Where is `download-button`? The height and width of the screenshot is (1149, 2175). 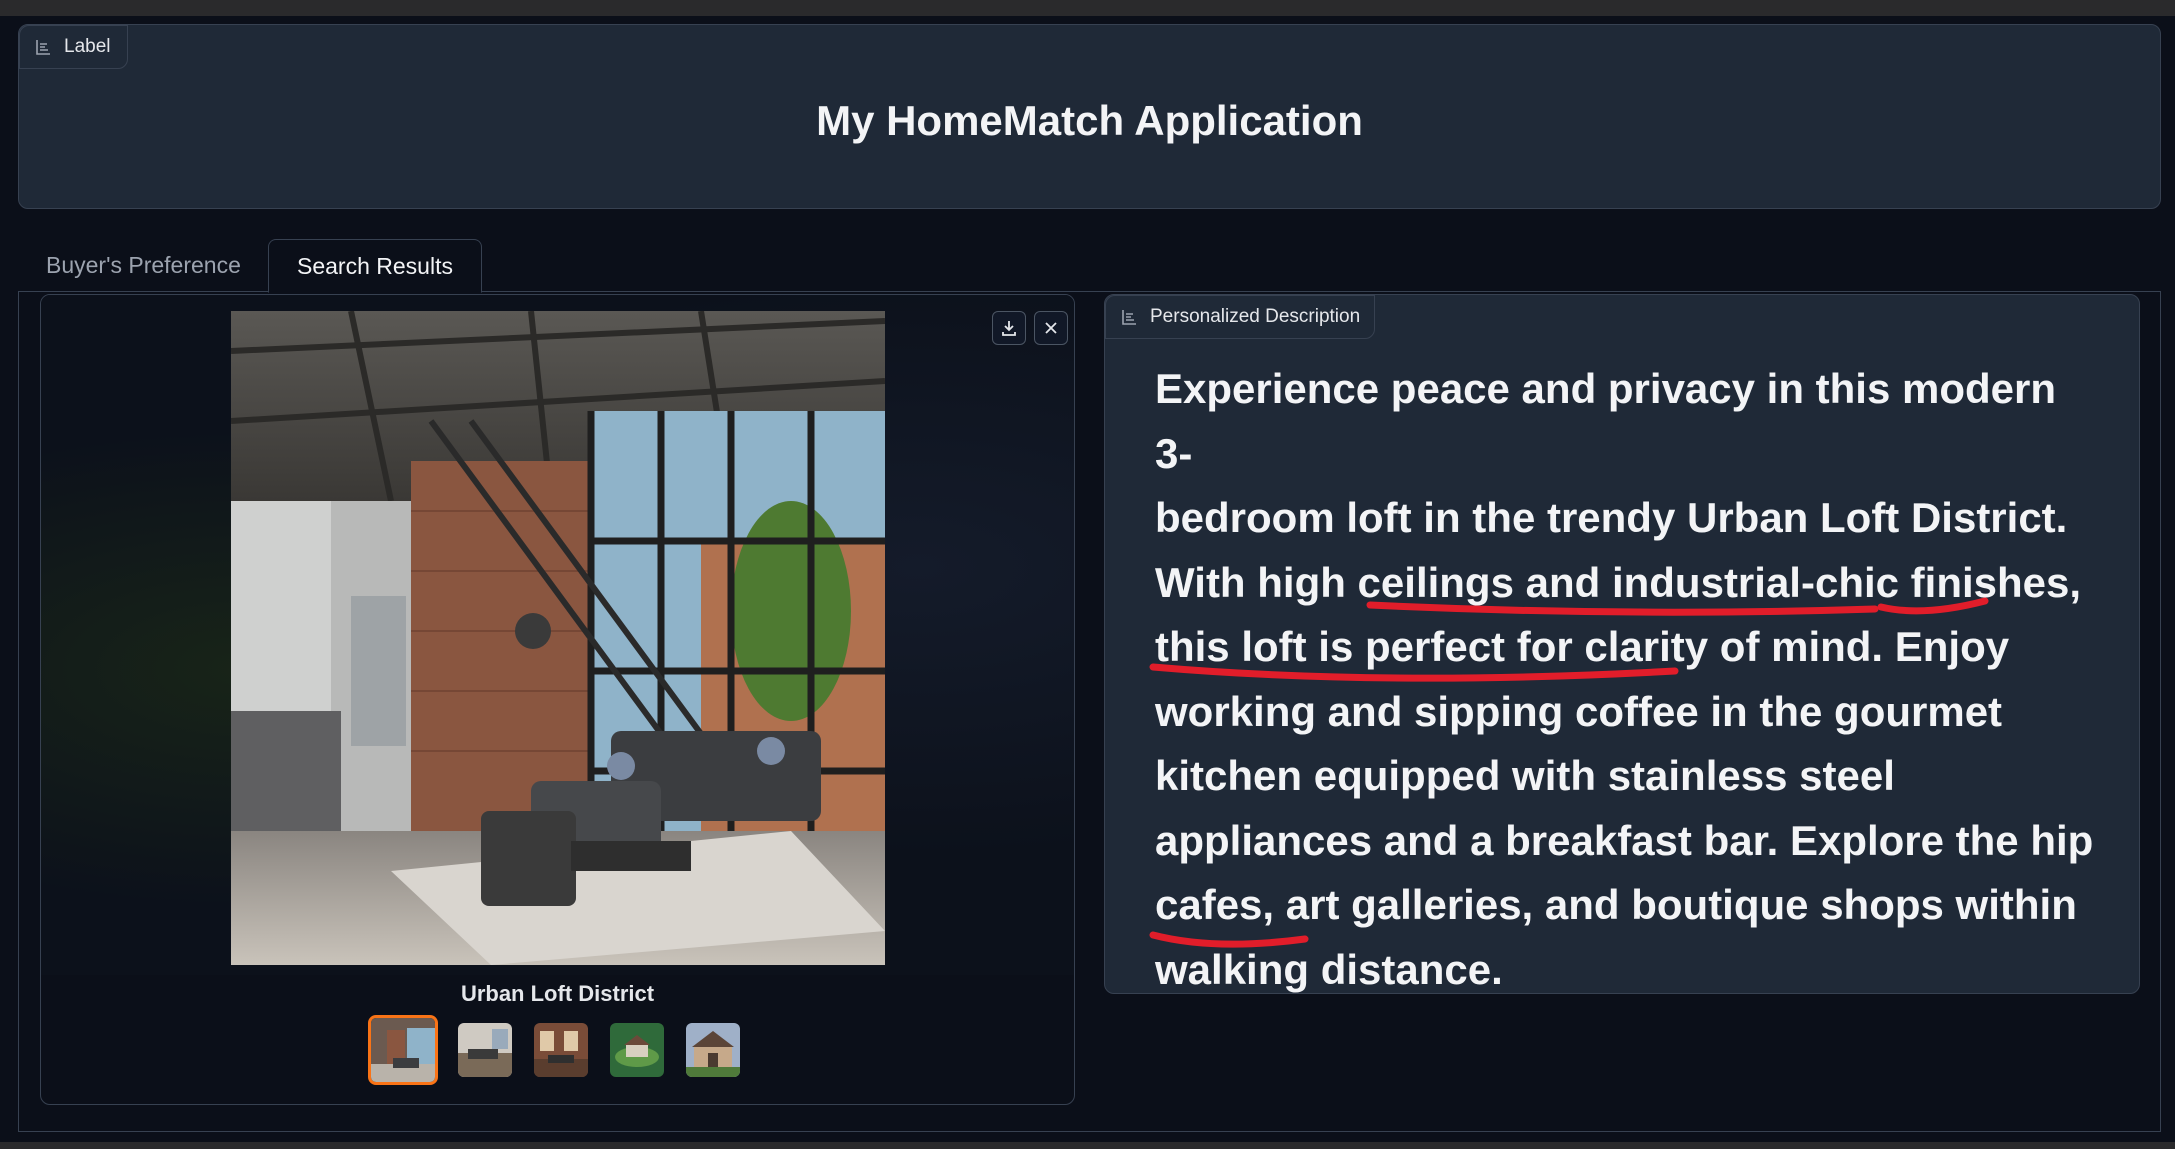 download-button is located at coordinates (1009, 328).